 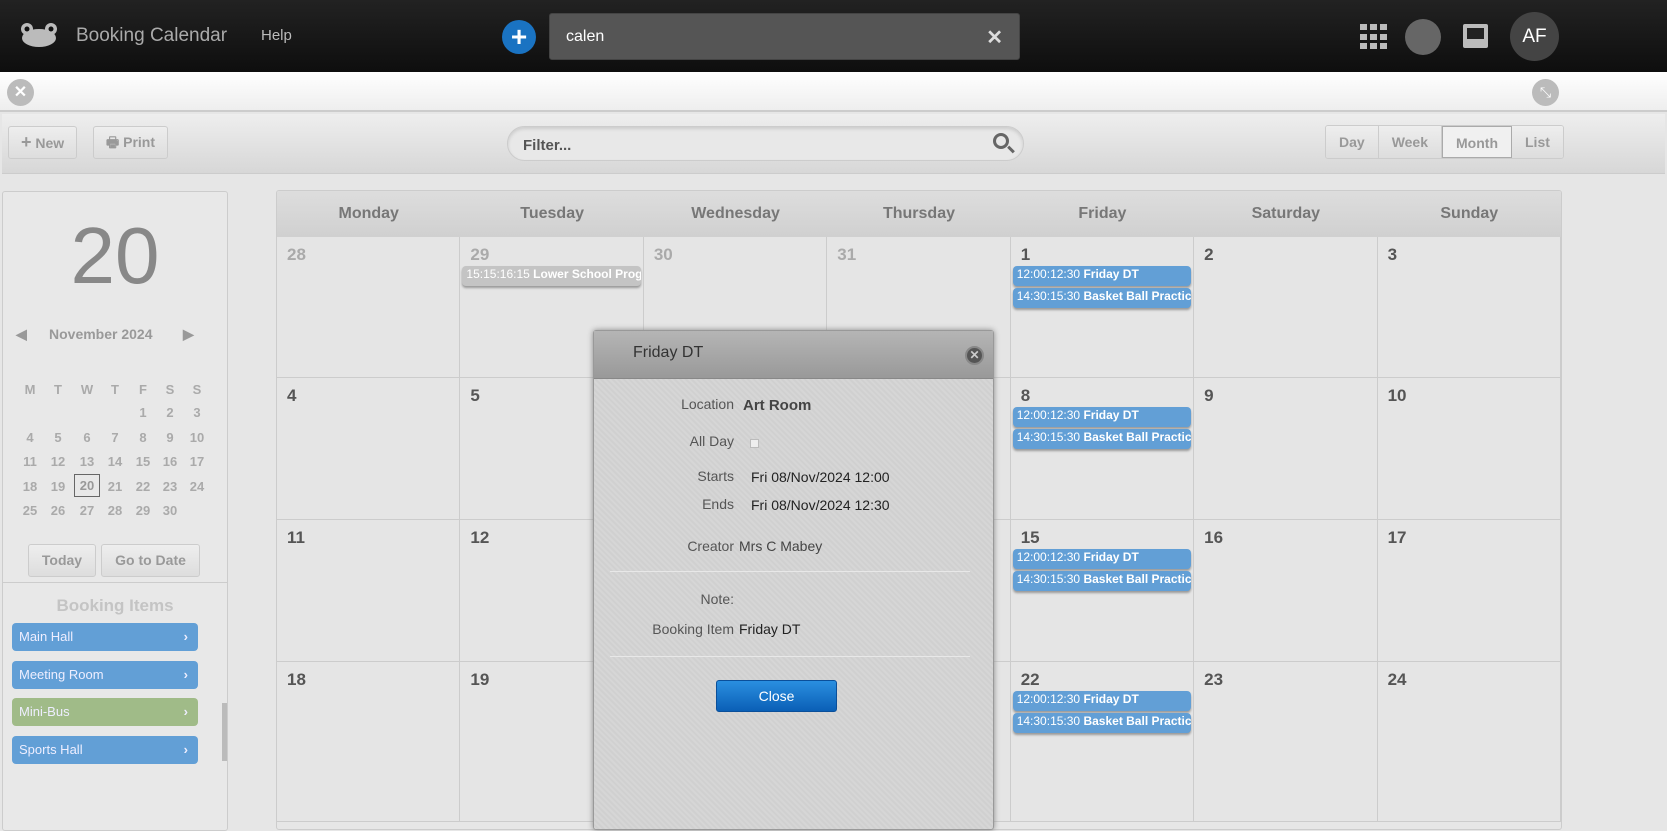 I want to click on new-button: + New, so click(x=43, y=142).